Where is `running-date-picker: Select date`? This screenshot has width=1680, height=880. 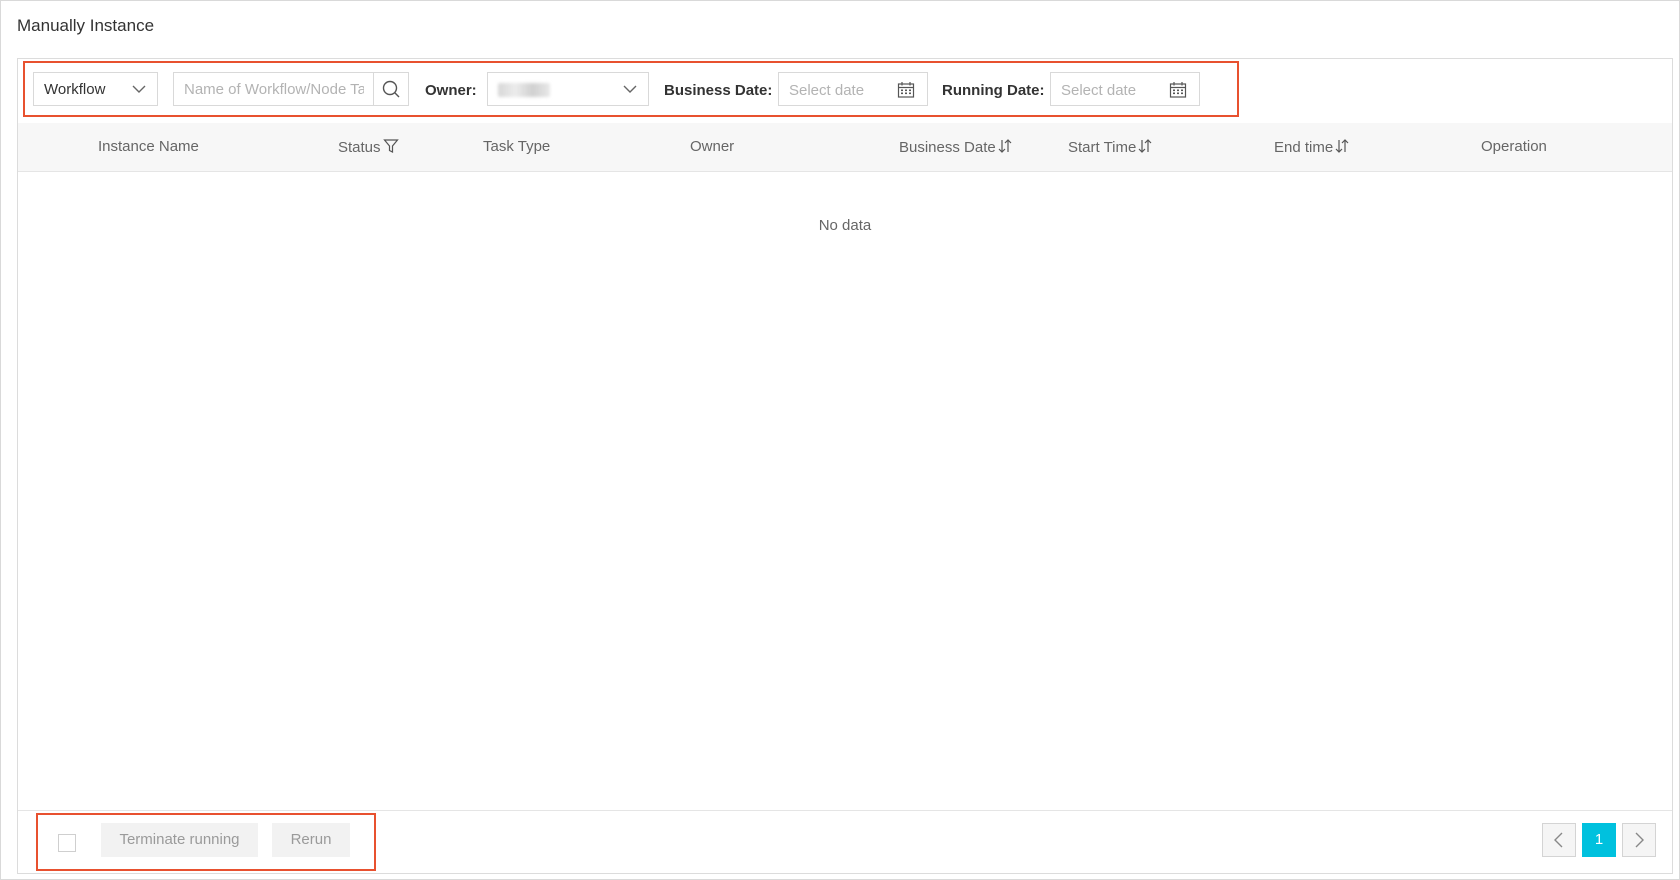 running-date-picker: Select date is located at coordinates (1125, 89).